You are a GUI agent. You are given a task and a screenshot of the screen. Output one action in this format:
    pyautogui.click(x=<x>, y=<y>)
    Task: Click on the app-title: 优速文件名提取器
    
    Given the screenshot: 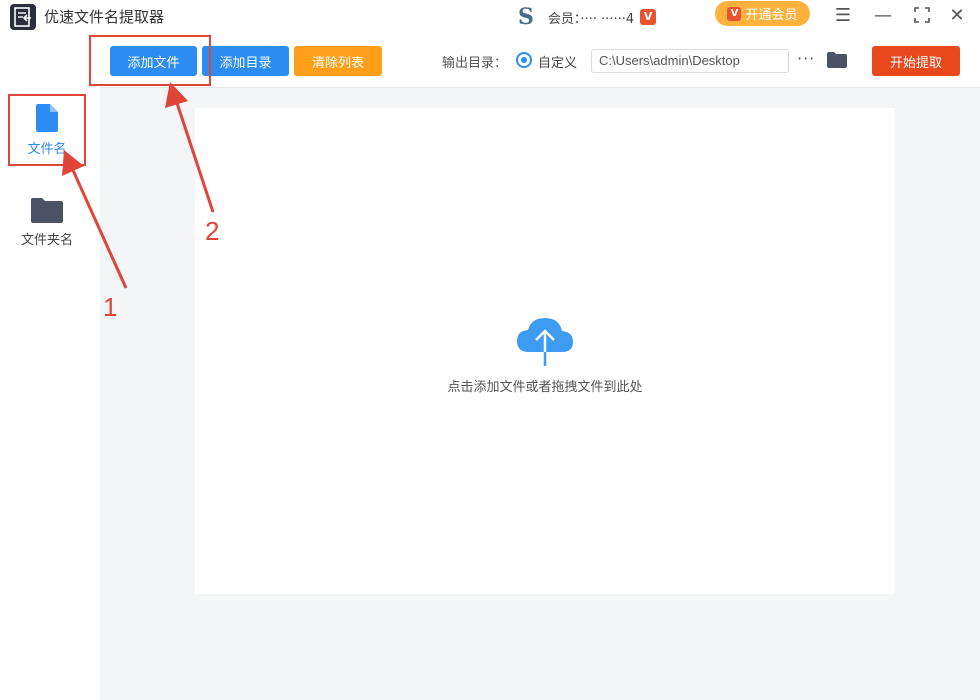 What is the action you would take?
    pyautogui.click(x=104, y=17)
    